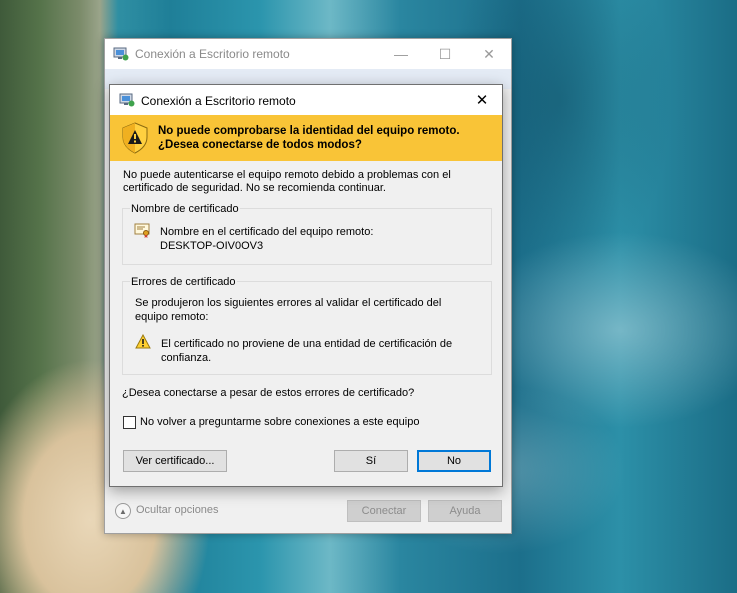 The width and height of the screenshot is (737, 593). I want to click on minimize-button: —, so click(401, 54).